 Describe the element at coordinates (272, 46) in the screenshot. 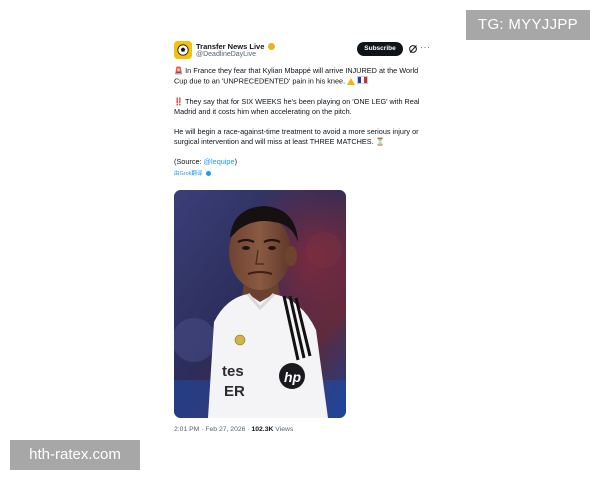

I see `verified-badge-icon` at that location.